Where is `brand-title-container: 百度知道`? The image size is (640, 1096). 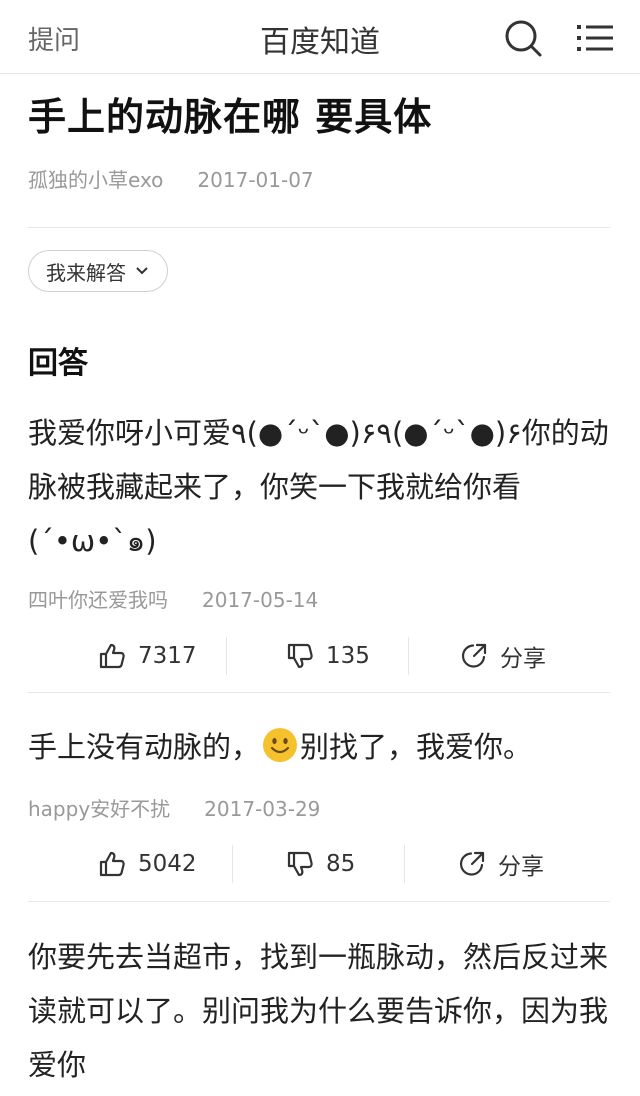 brand-title-container: 百度知道 is located at coordinates (320, 39).